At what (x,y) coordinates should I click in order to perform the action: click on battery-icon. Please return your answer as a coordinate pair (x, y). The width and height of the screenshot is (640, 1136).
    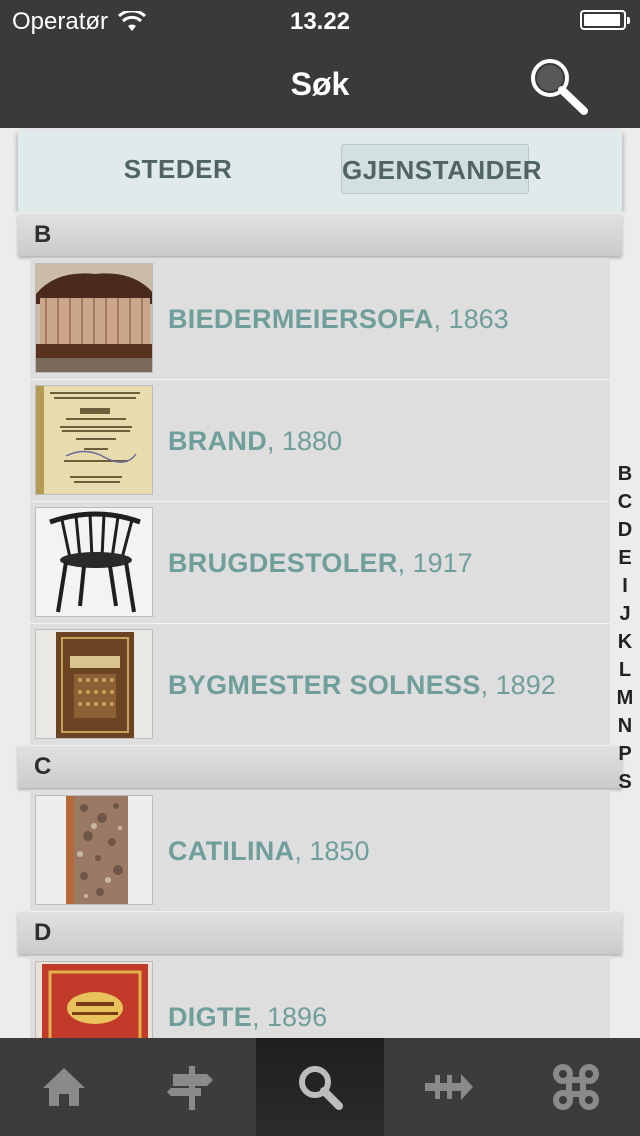
    Looking at the image, I should click on (605, 20).